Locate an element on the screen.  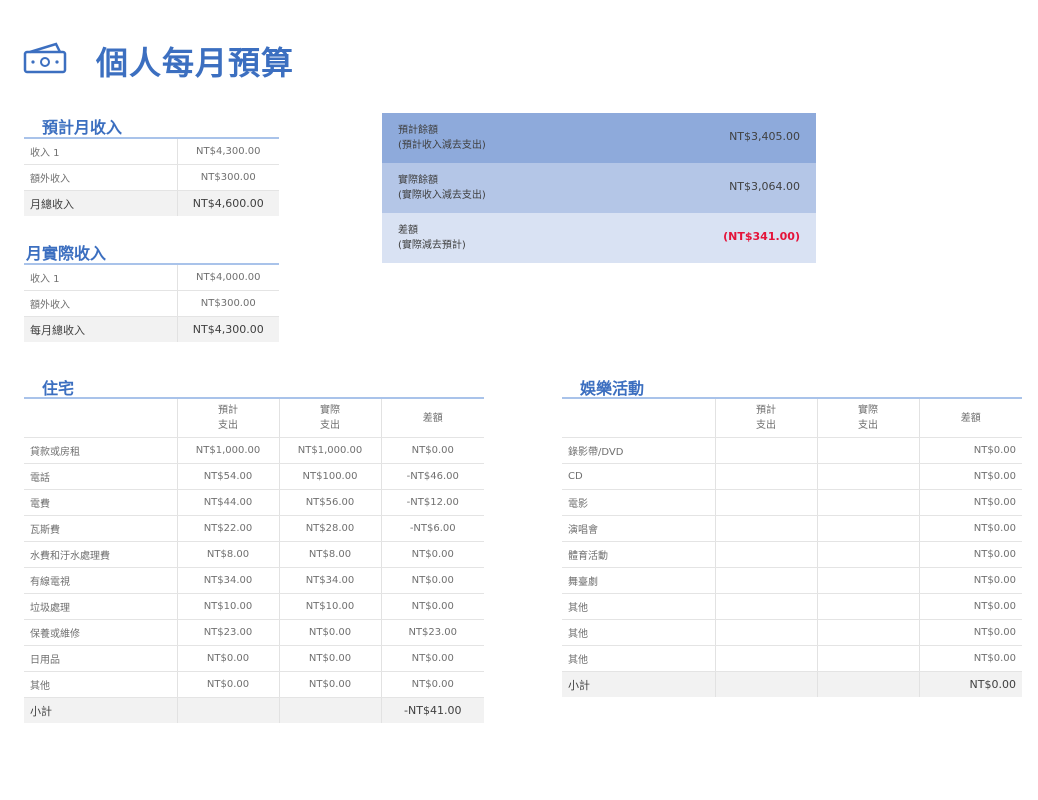
row-actual: NT$100.00 is located at coordinates (330, 476).